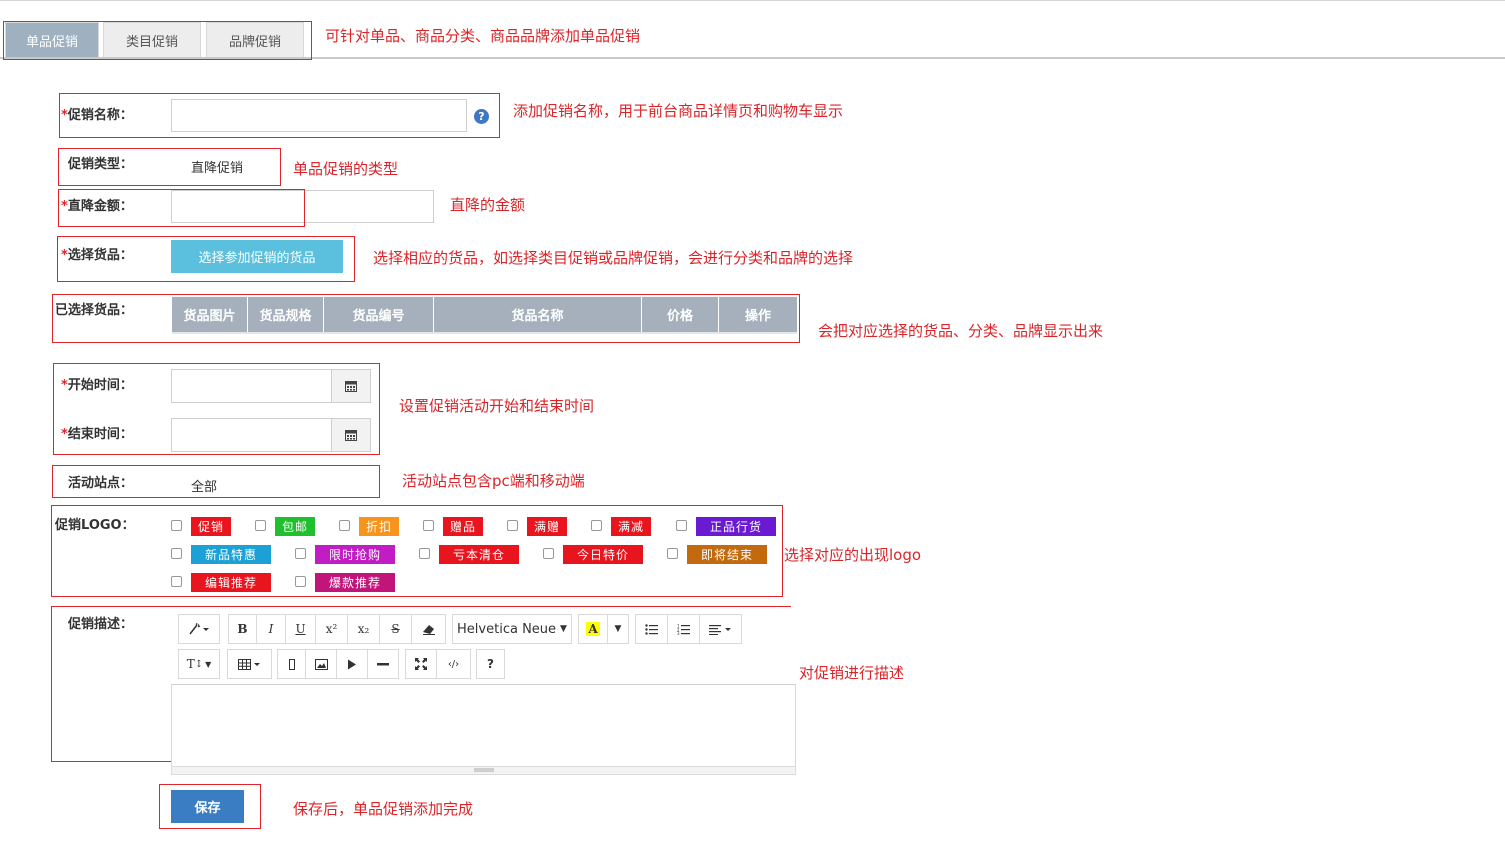  I want to click on annotation-goods: 选择相应的货品，如选择类目促销或品牌促销，会进行分类和品牌的选择, so click(613, 258).